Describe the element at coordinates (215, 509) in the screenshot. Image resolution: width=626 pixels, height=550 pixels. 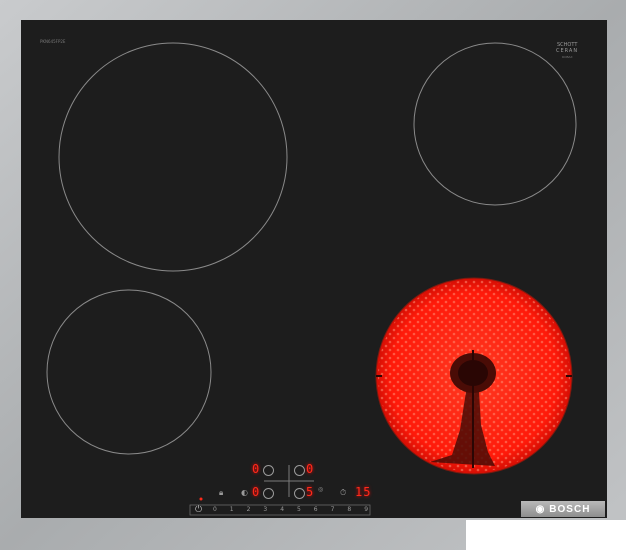
I see `scale-step-0: 0` at that location.